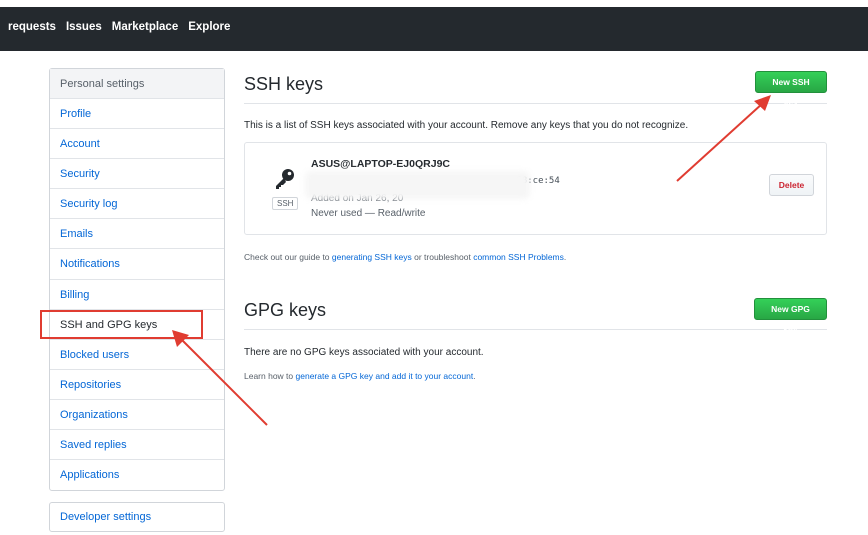 The image size is (868, 535). What do you see at coordinates (137, 445) in the screenshot?
I see `sidebar-item-saved-replies: Saved replies` at bounding box center [137, 445].